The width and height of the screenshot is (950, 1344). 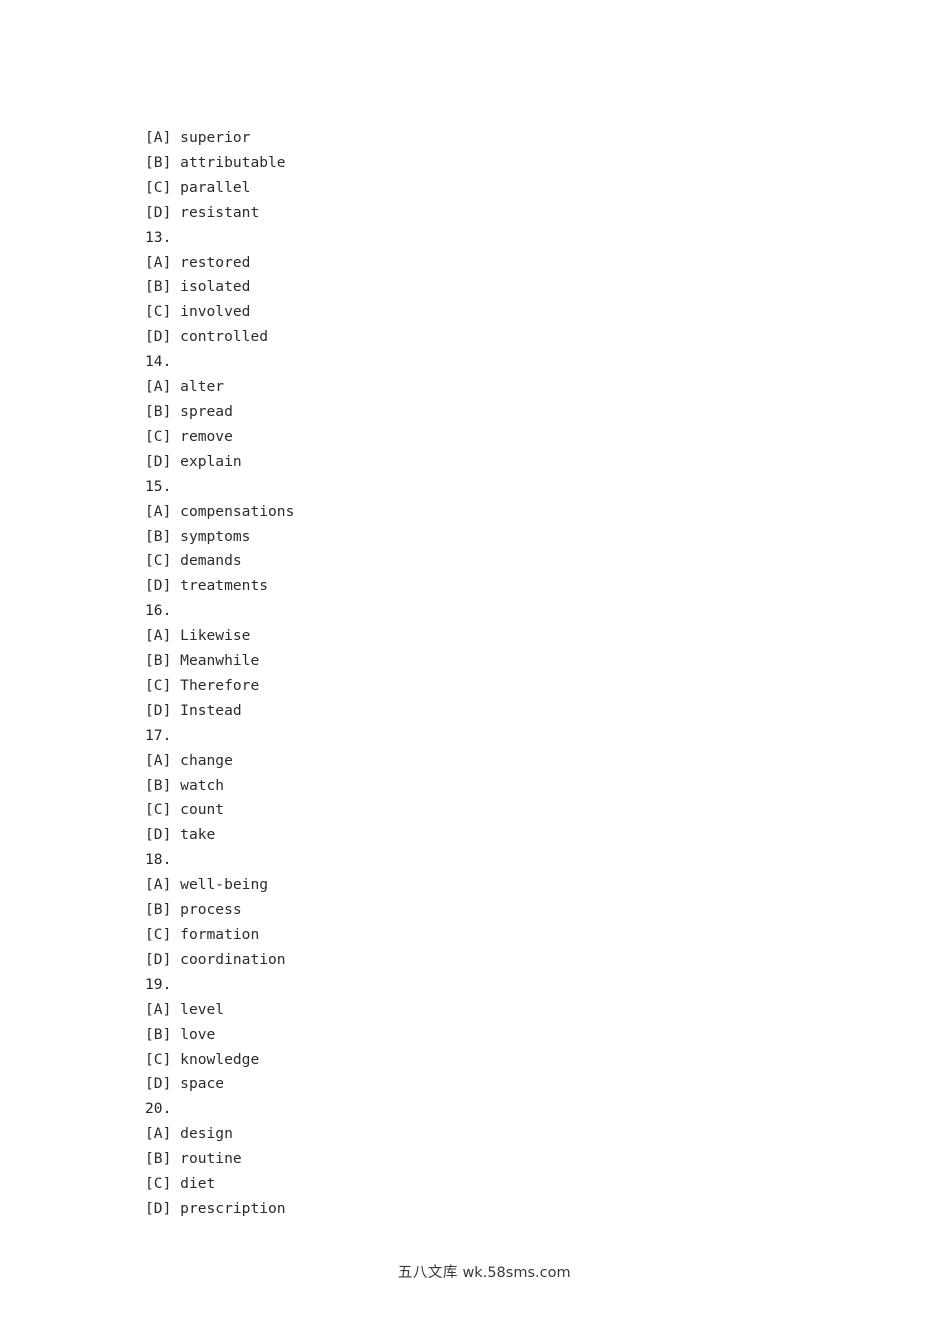 What do you see at coordinates (495, 188) in the screenshot?
I see `answer-option: [C] parallel` at bounding box center [495, 188].